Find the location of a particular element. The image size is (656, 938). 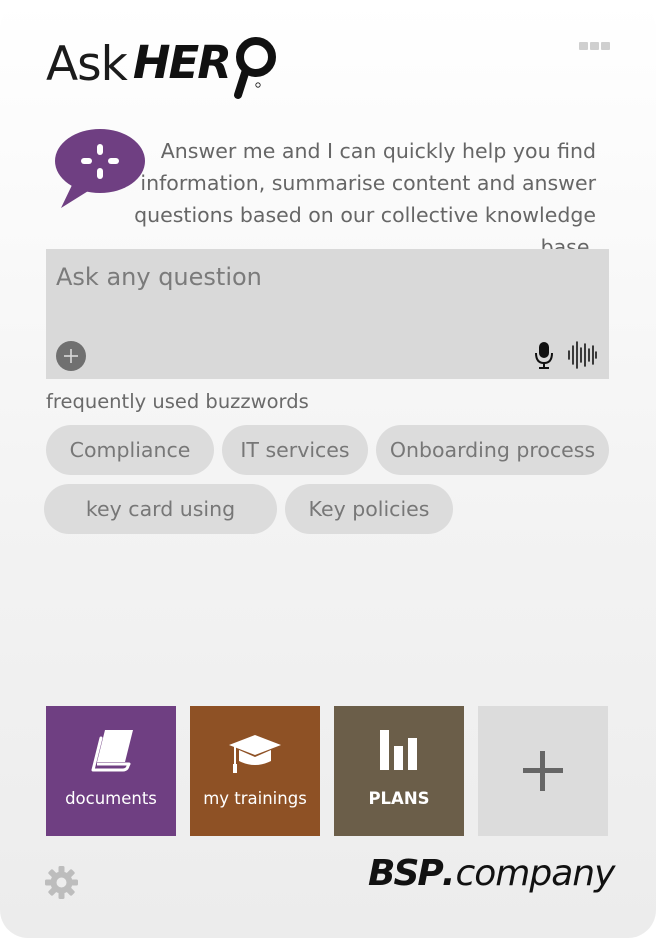

logo-hero-text: HER is located at coordinates (182, 62).